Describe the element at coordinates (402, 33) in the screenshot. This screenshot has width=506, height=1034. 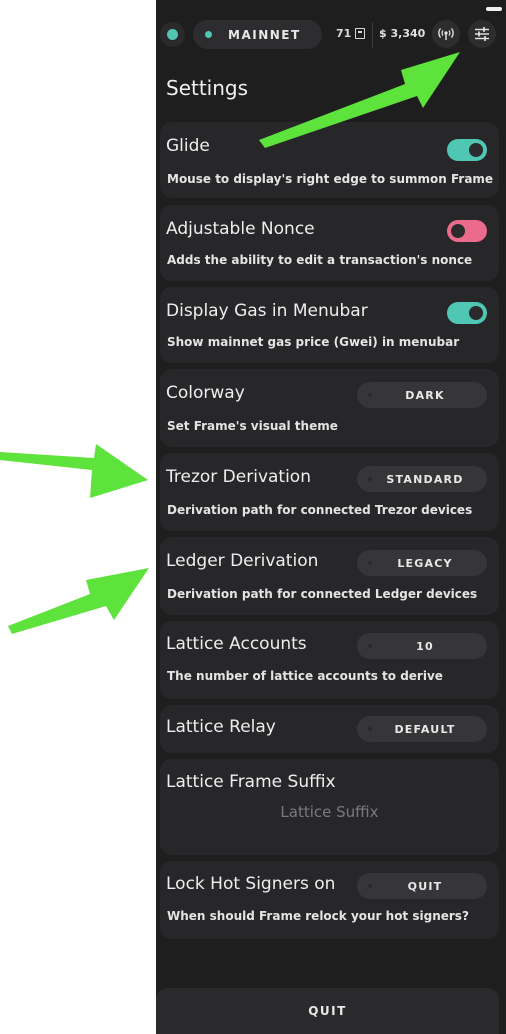
I see `eth-price: $ 3,340` at that location.